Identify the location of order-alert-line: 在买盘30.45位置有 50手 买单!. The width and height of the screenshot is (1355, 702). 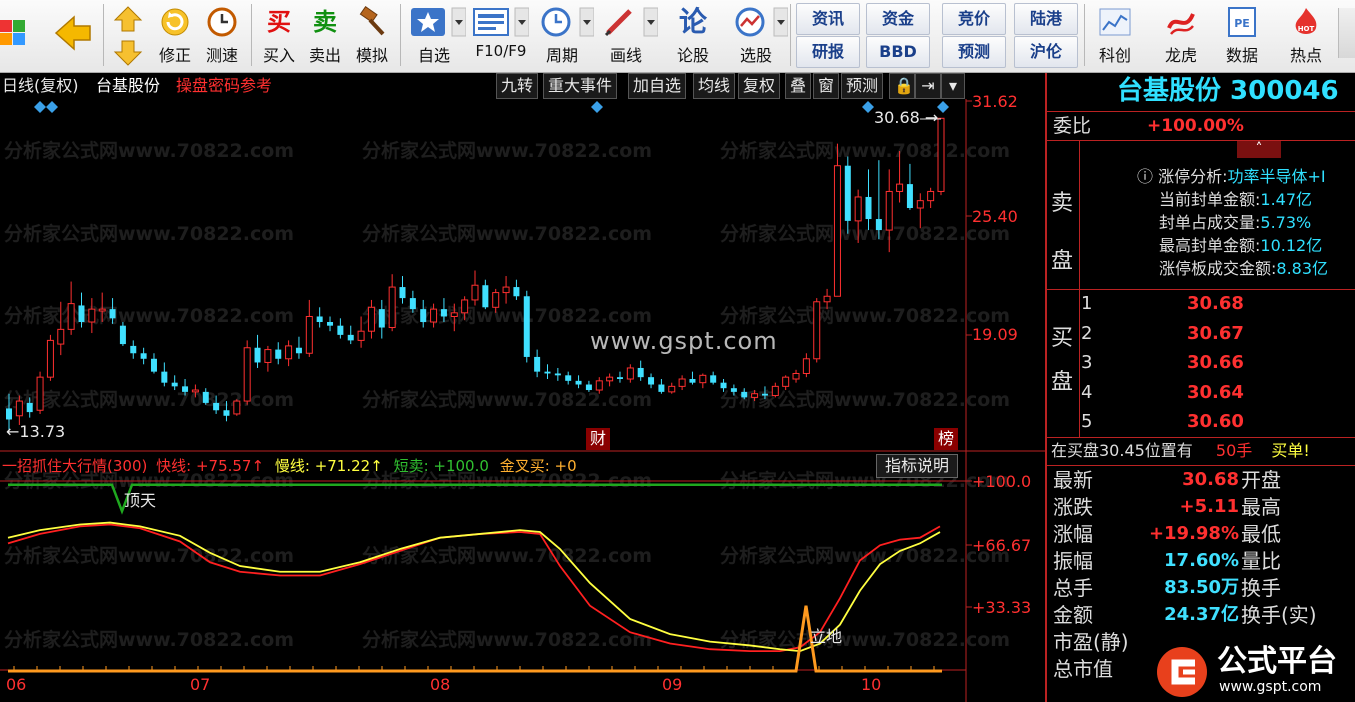
(1180, 451).